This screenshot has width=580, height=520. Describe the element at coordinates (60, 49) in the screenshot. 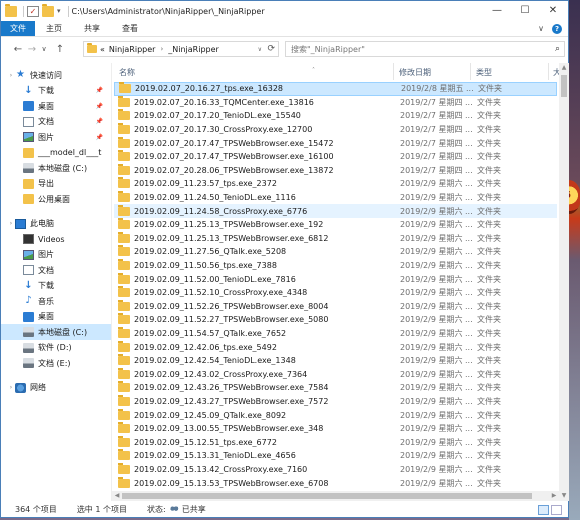

I see `up-arrow-icon: ↑` at that location.